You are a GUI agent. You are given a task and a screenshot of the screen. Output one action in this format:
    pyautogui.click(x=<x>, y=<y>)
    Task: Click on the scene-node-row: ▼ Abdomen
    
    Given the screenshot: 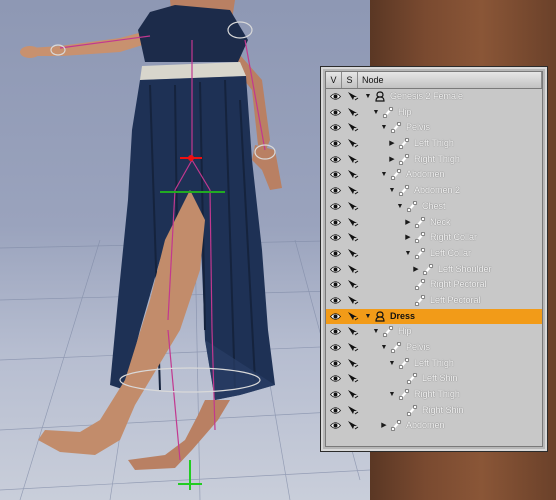 What is the action you would take?
    pyautogui.click(x=434, y=175)
    